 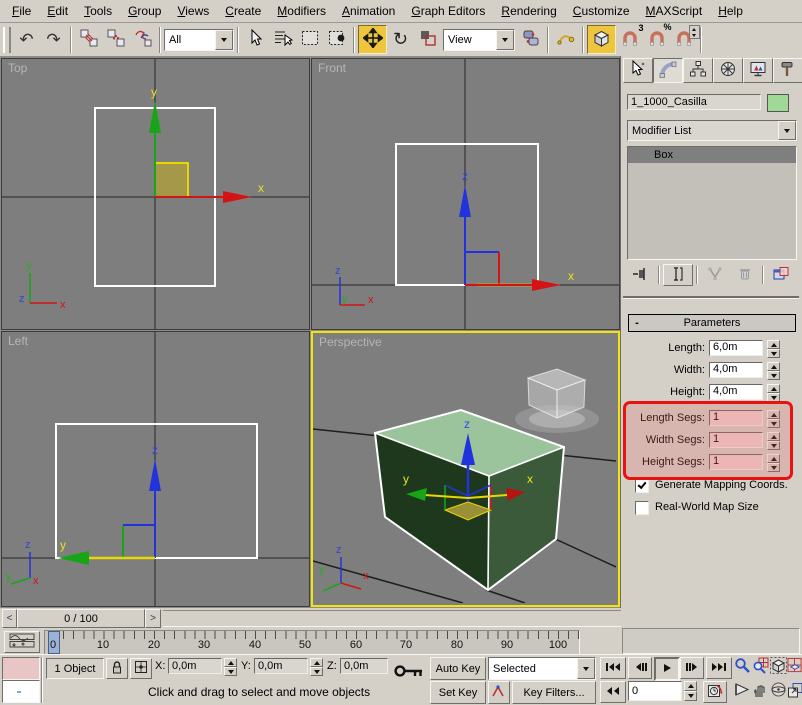 I want to click on undo-button: ↶, so click(x=26, y=39).